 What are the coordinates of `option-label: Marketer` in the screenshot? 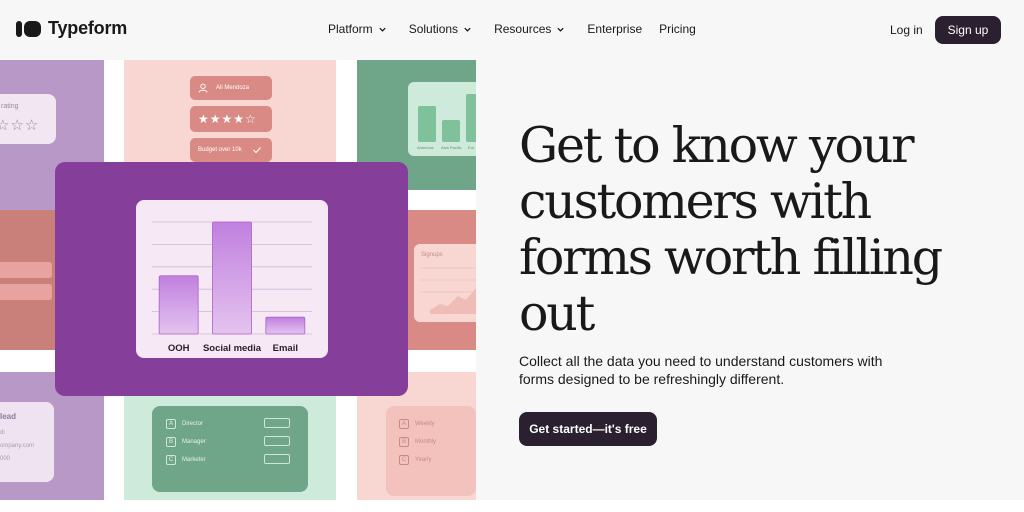 It's located at (194, 460).